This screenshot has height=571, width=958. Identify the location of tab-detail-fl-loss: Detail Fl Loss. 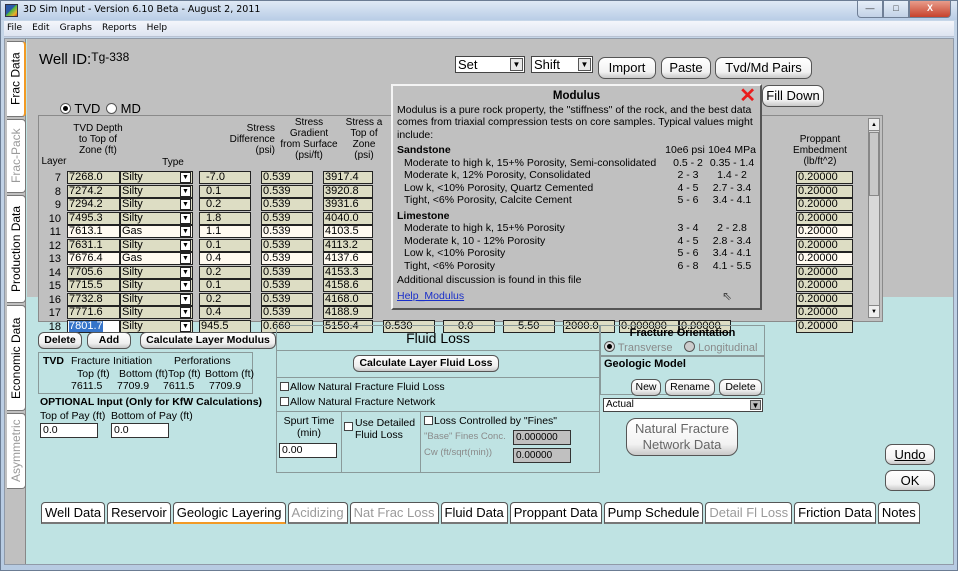
(749, 513).